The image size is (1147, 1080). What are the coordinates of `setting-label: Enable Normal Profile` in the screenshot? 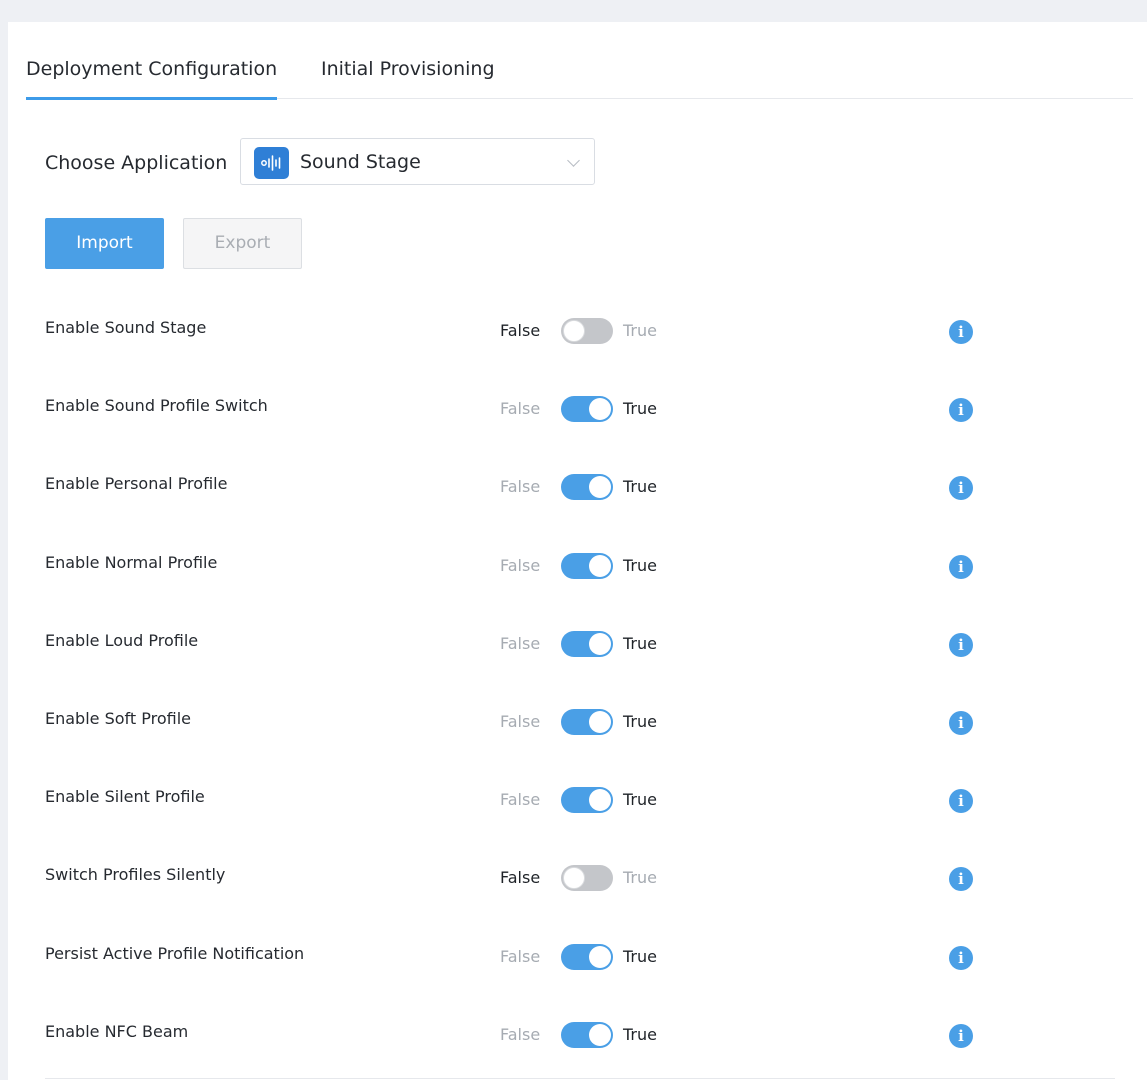 It's located at (131, 562).